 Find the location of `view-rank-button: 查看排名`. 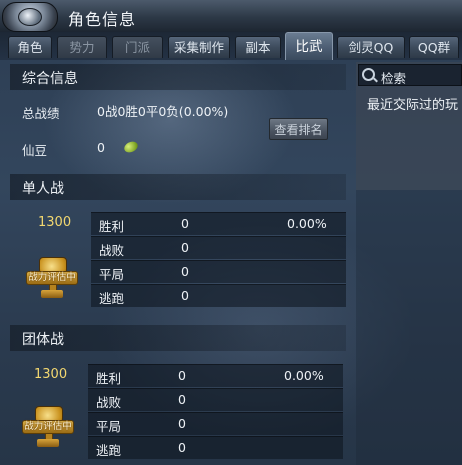

view-rank-button: 查看排名 is located at coordinates (298, 129).